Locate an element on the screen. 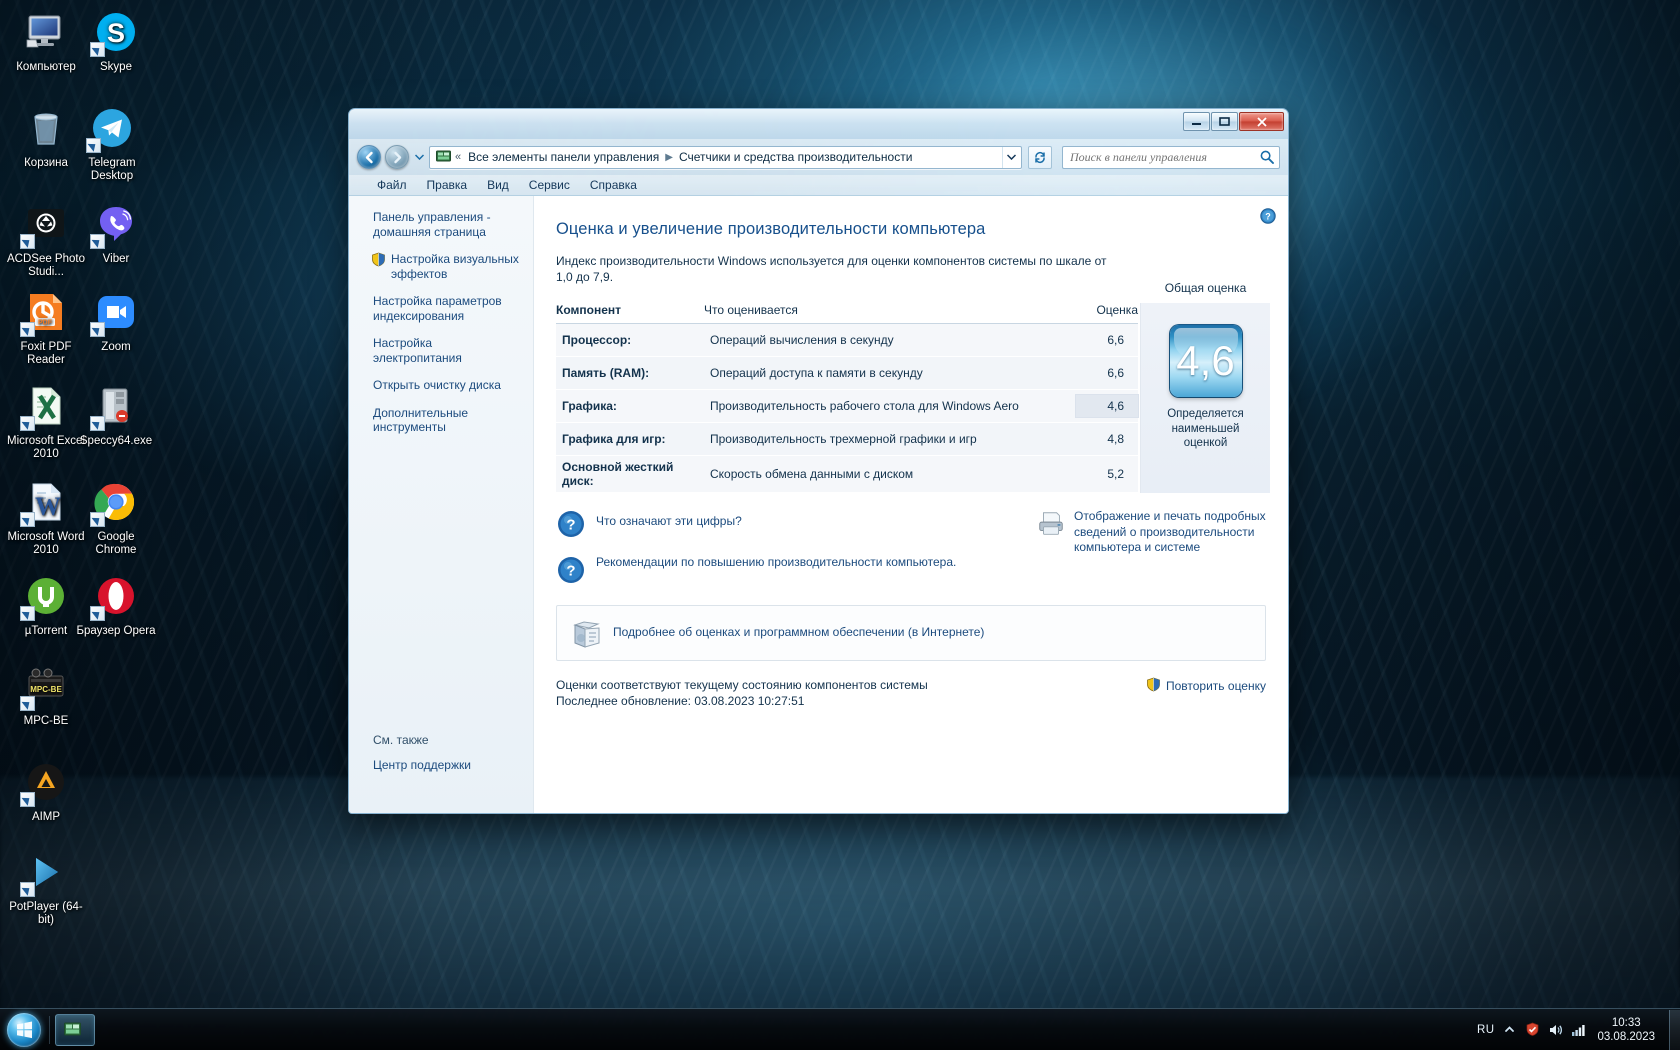 Image resolution: width=1680 pixels, height=1050 pixels. acdsee-icon is located at coordinates (45, 224).